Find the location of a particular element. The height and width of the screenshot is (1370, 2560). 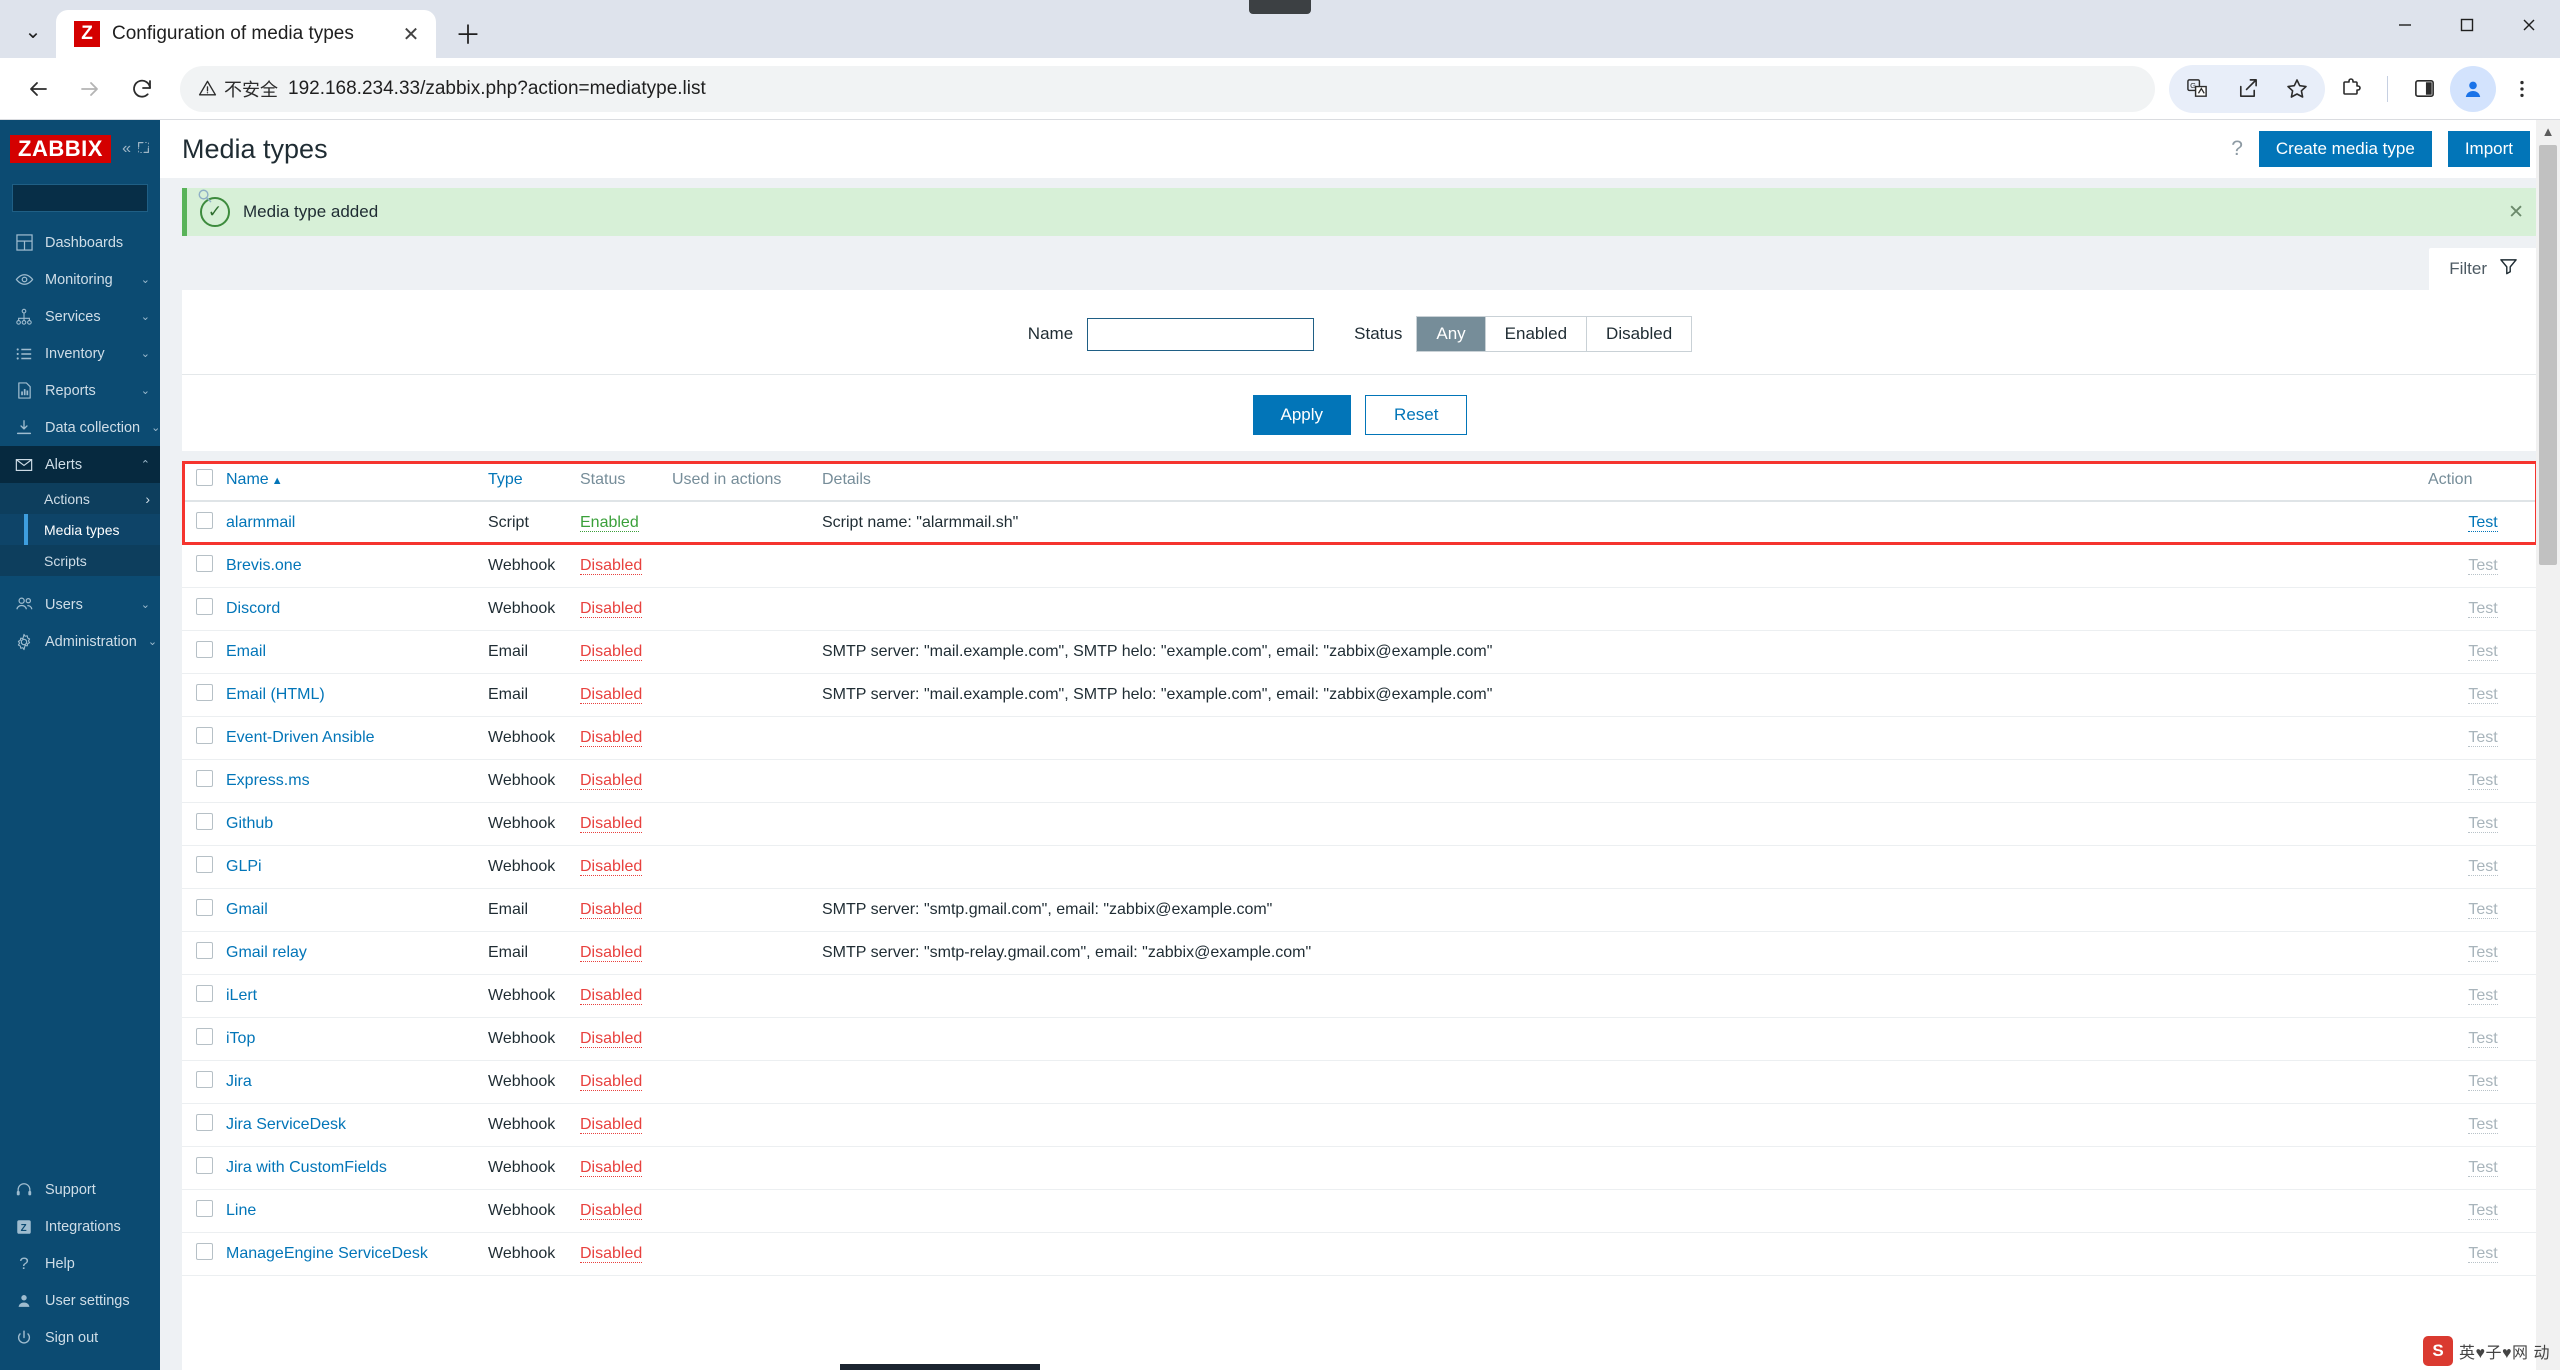

extensions-icon is located at coordinates (2351, 89).